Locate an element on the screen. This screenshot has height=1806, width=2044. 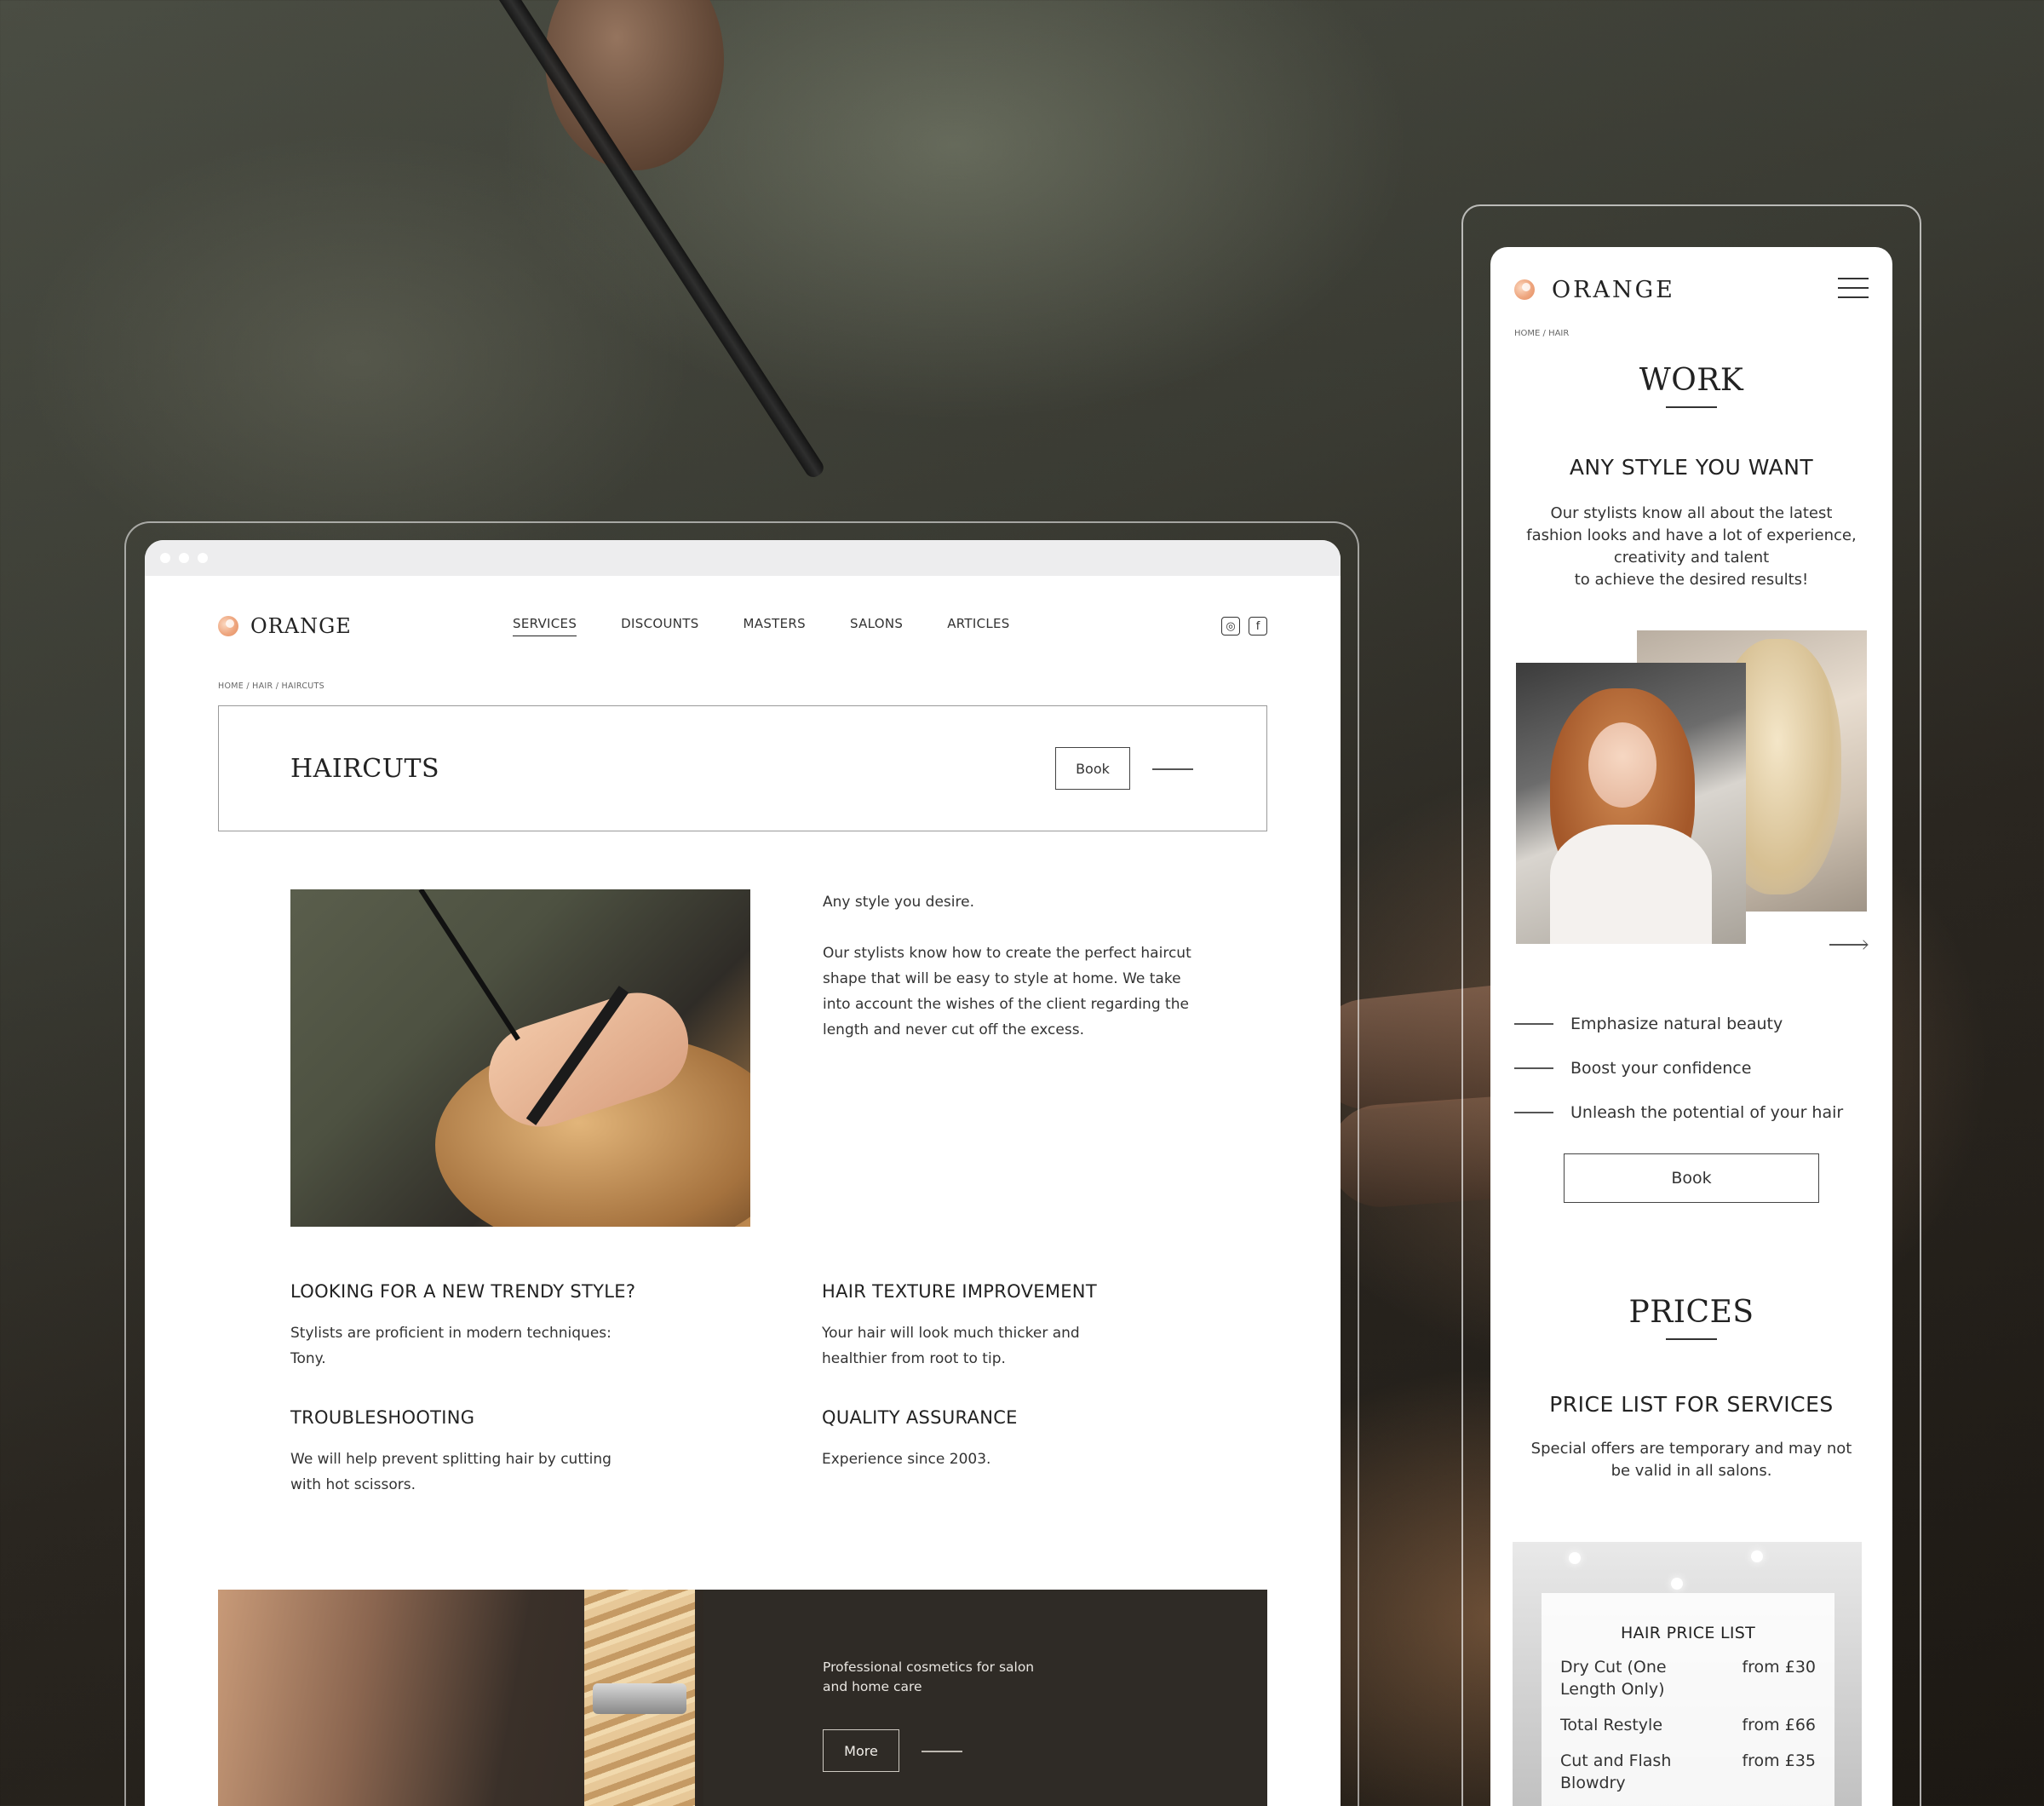
price-row: Total Restyle from £66 is located at coordinates (1688, 1725).